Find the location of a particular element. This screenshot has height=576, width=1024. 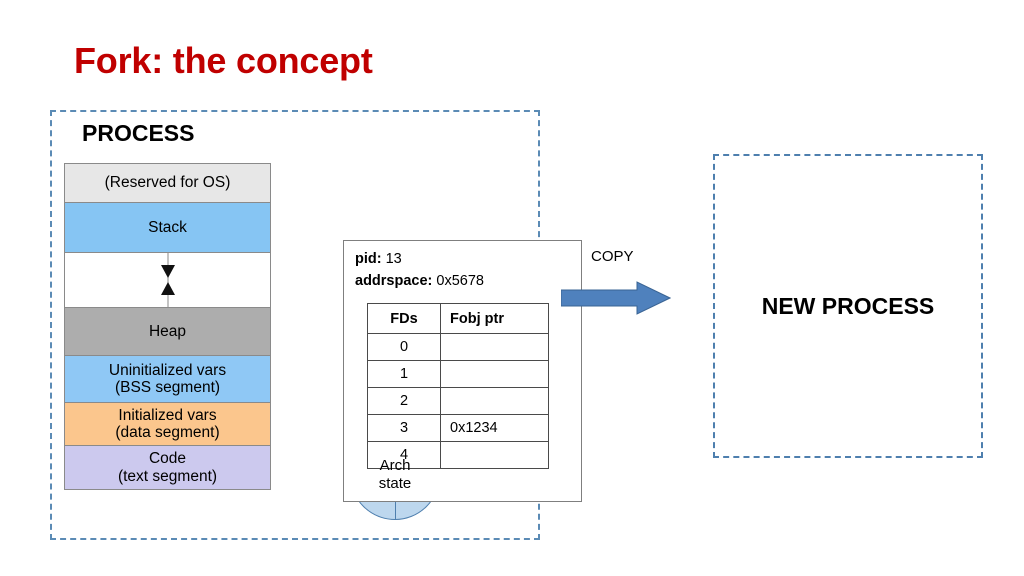

pcb-addrspace-row: addrspace: 0x5678 is located at coordinates (419, 282).